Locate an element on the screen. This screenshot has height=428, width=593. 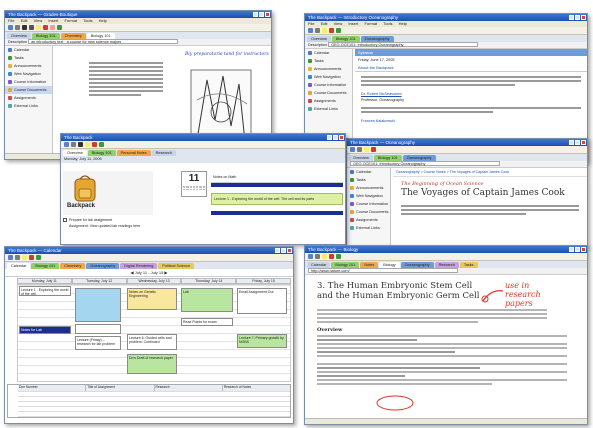
tab-calendar: Calendar is located at coordinates (19, 266).